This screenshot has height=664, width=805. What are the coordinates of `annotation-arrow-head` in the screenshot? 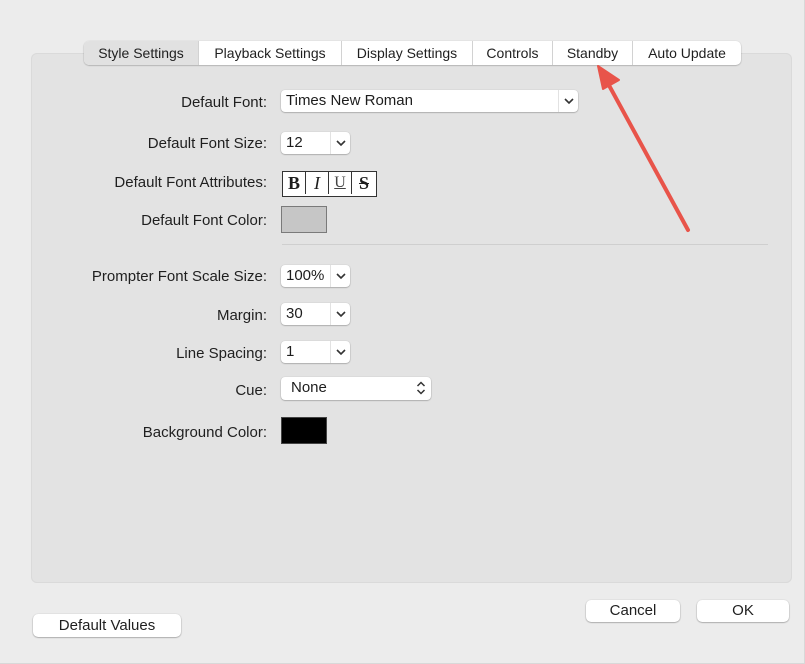 It's located at (608, 77).